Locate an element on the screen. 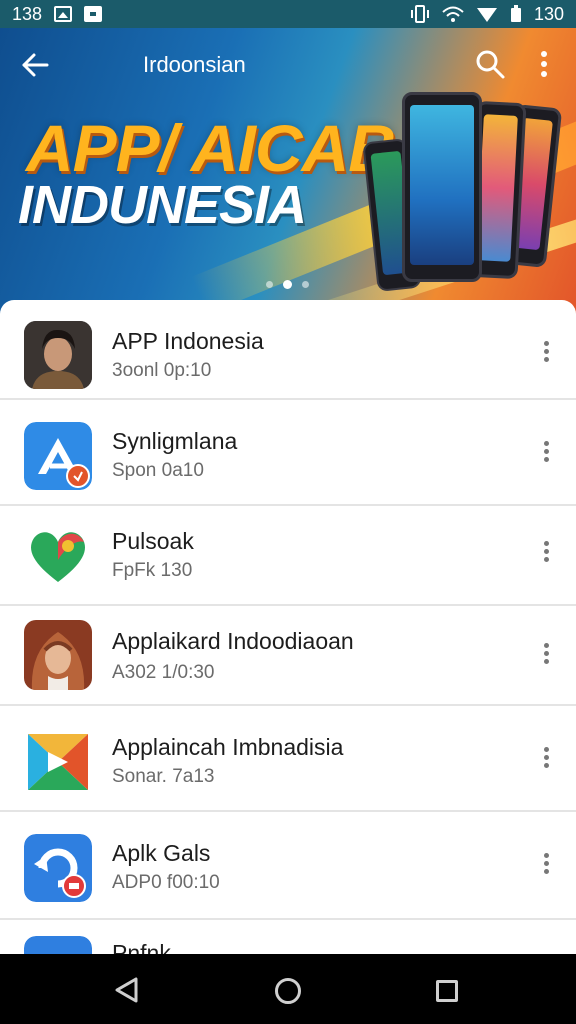 The width and height of the screenshot is (576, 1024). app-name: Aplk Gals is located at coordinates (161, 853).